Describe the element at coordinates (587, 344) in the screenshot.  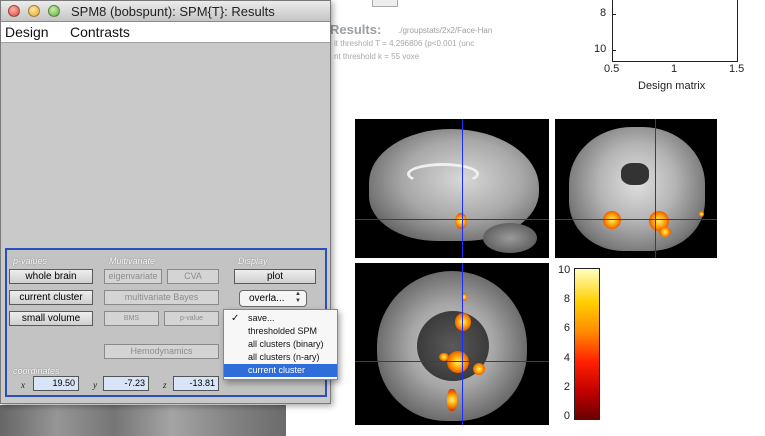
I see `colorbar` at that location.